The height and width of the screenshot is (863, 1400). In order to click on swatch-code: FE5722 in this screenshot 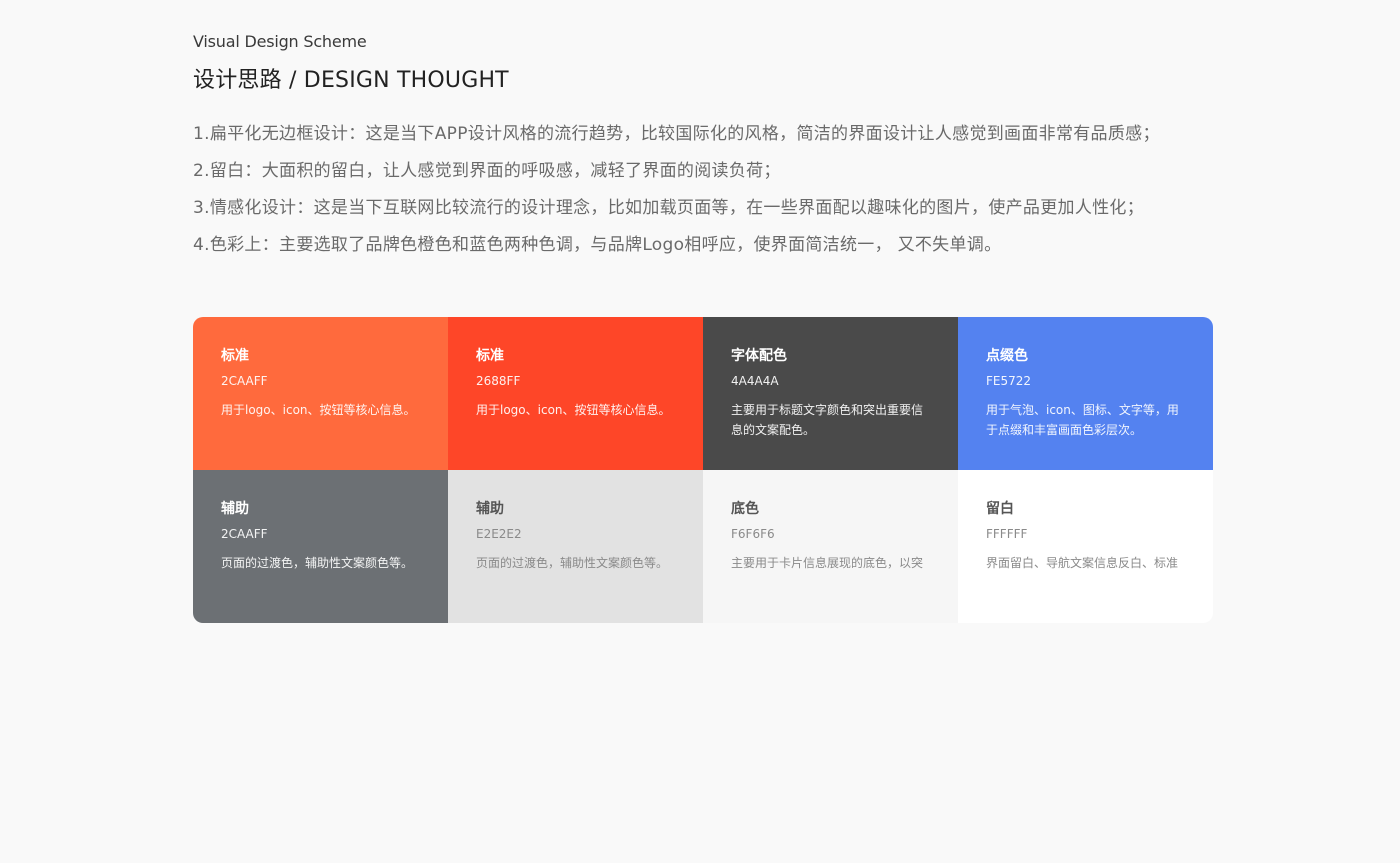, I will do `click(1009, 381)`.